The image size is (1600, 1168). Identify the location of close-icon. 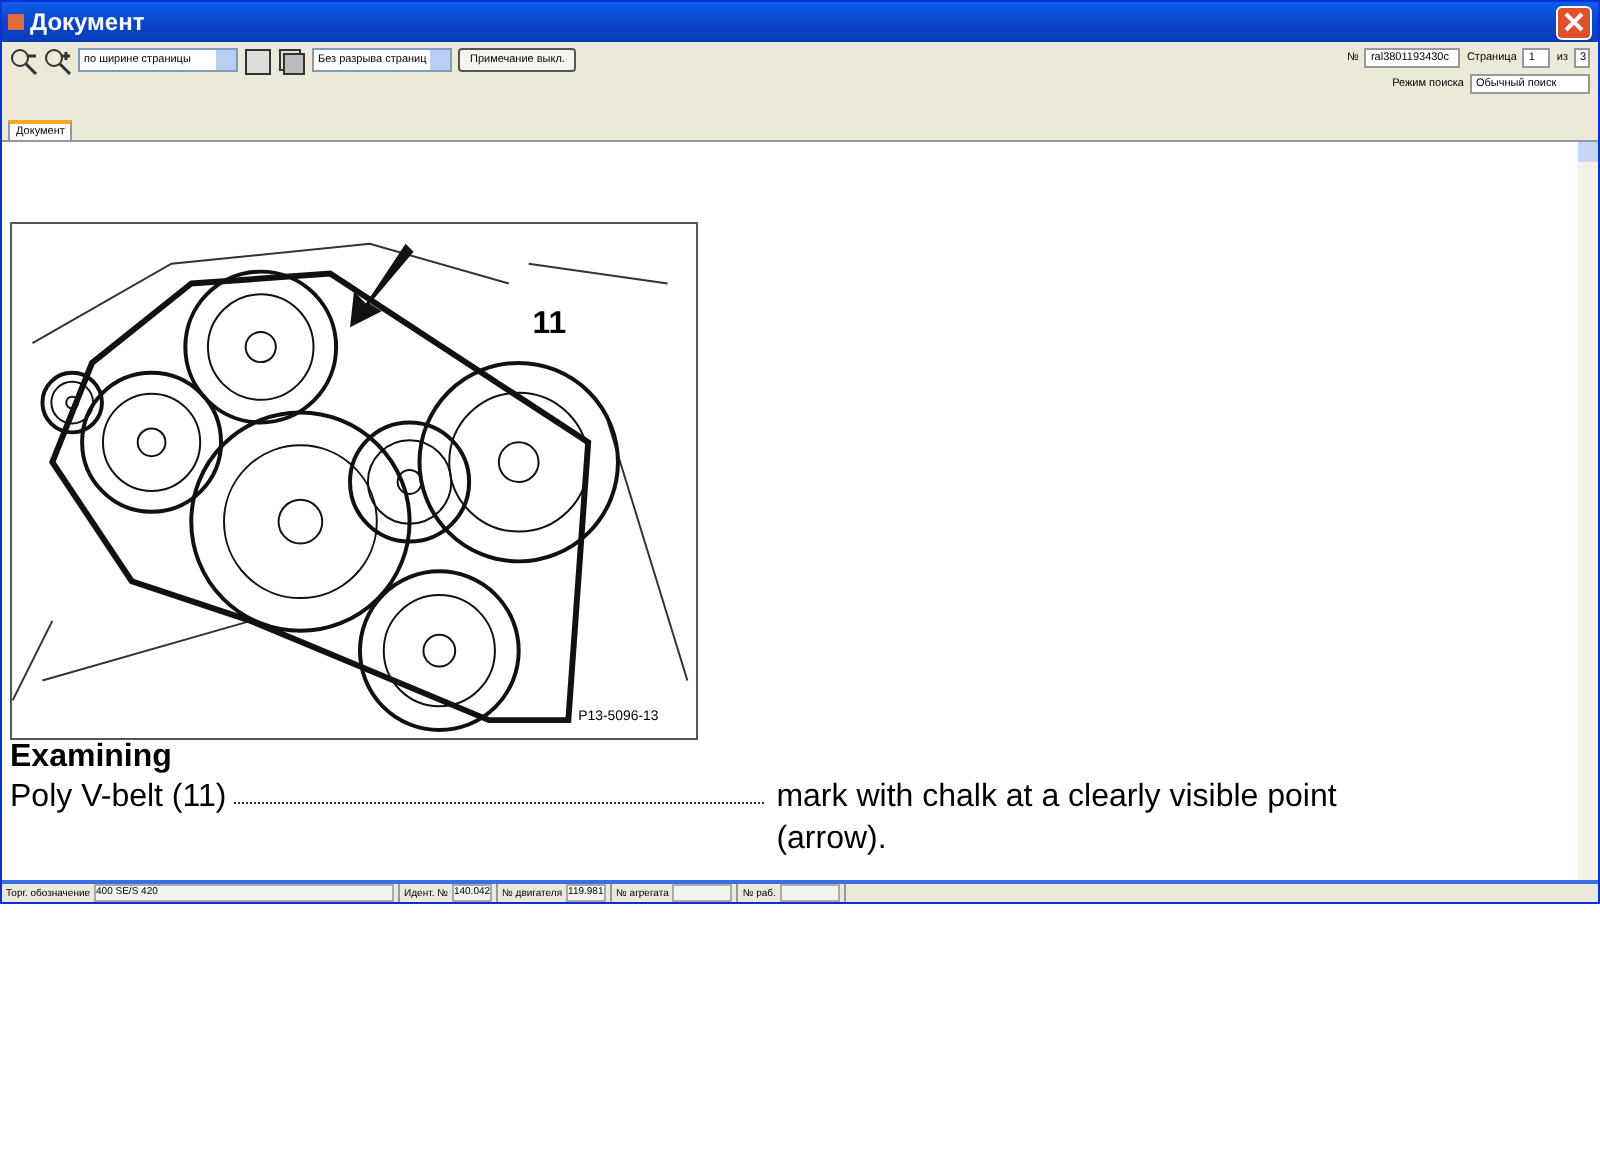
(1574, 22).